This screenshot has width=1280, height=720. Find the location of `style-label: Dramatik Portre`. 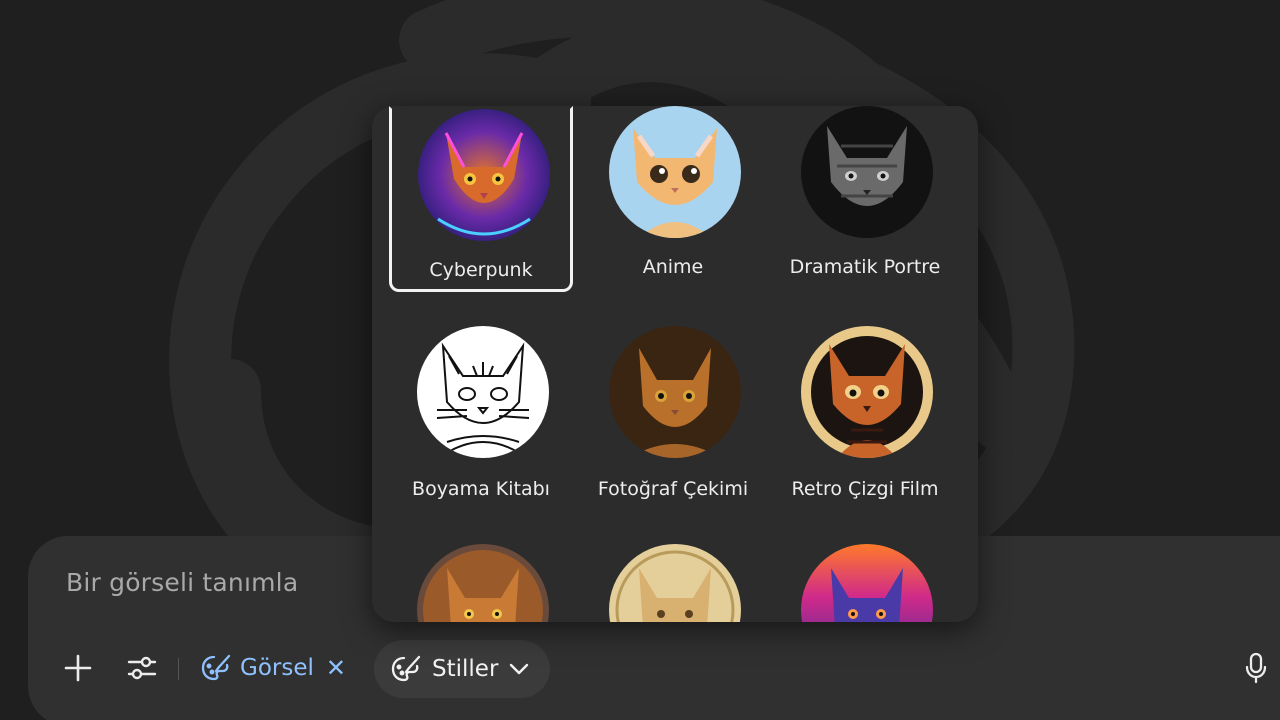

style-label: Dramatik Portre is located at coordinates (865, 267).